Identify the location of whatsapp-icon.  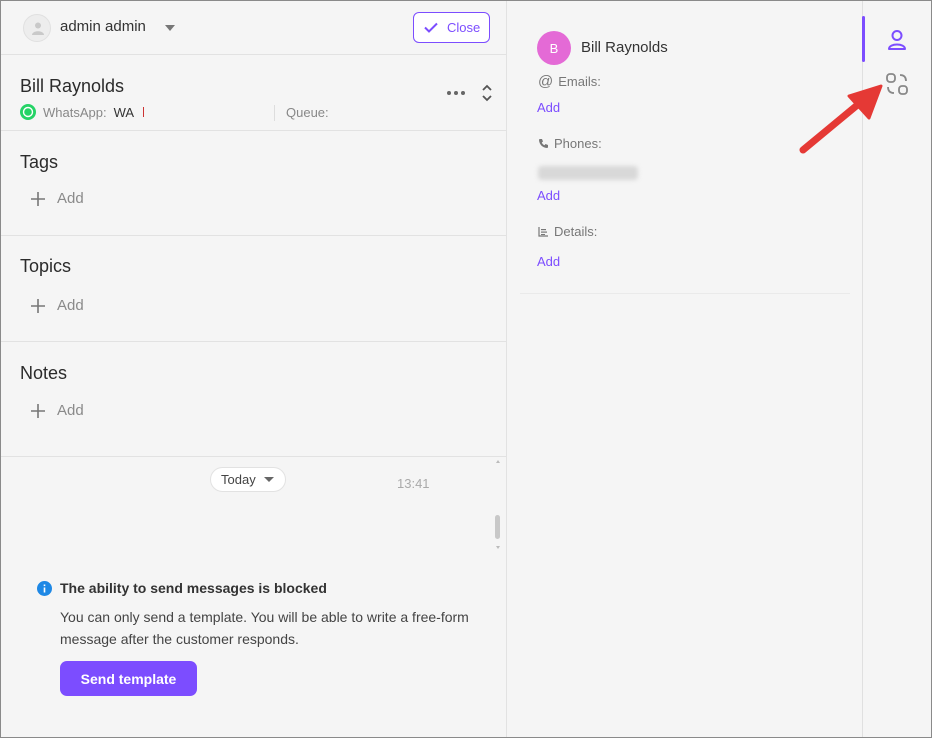
(28, 112).